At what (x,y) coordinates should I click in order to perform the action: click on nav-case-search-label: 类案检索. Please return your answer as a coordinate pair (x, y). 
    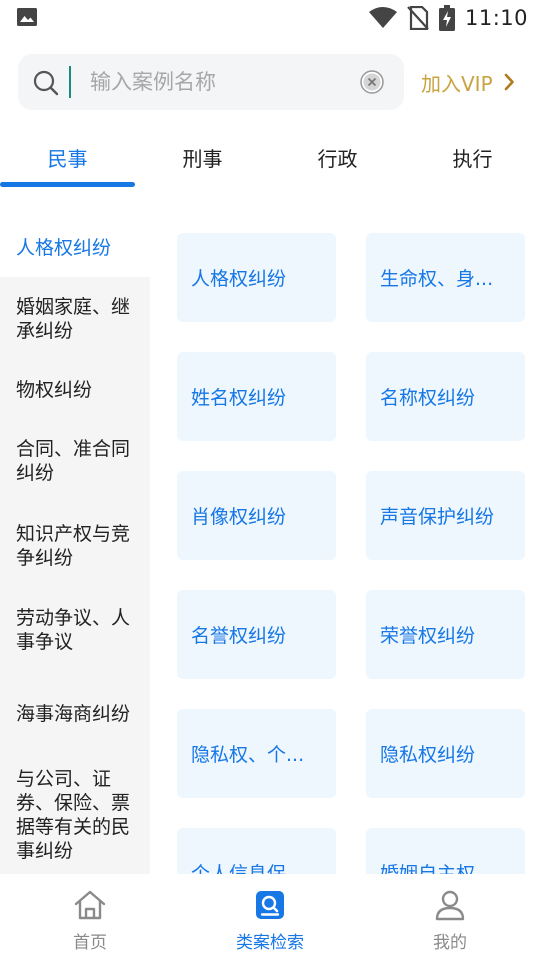
    Looking at the image, I should click on (270, 943).